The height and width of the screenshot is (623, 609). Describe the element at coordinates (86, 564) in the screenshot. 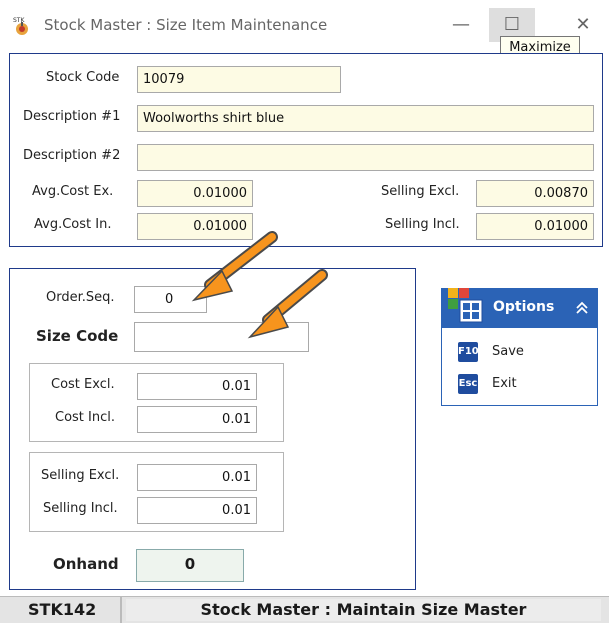

I see `onhand-label: Onhand` at that location.